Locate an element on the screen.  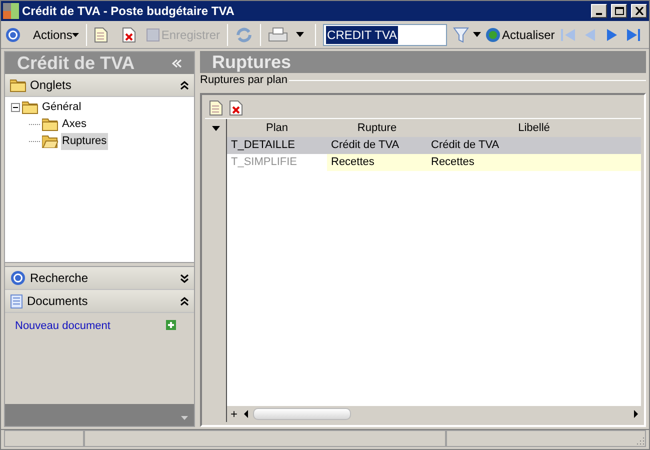
table-row: T_DETAILLE Crédit de TVA Crédit de TVA is located at coordinates (434, 145).